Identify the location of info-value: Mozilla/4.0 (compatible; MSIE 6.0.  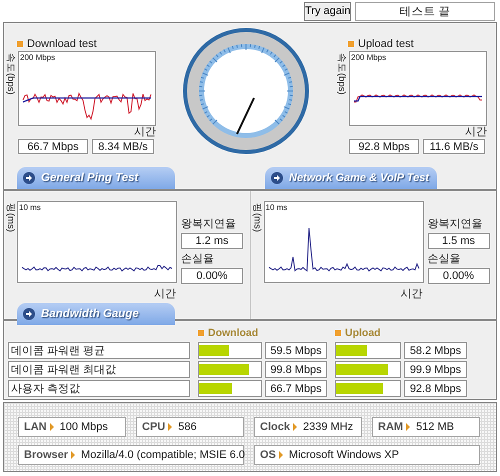
(163, 455).